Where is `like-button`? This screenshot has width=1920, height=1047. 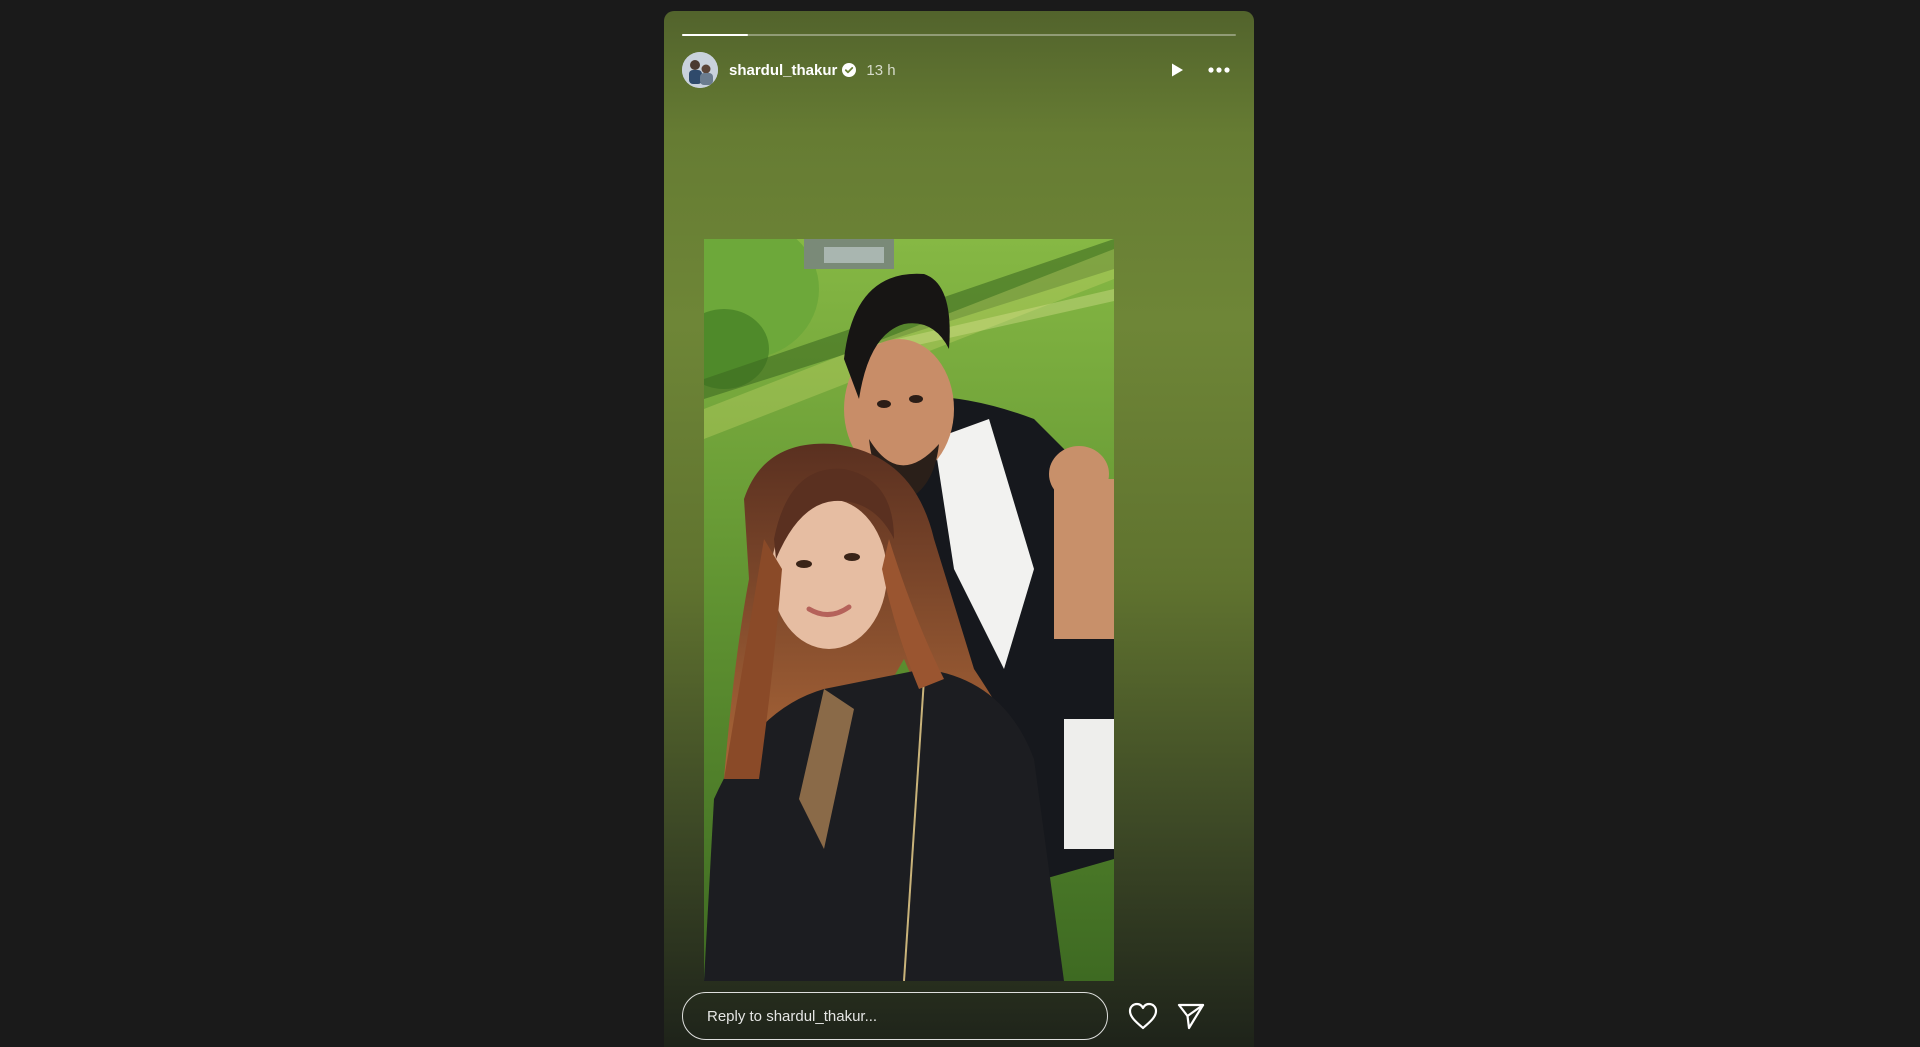
like-button is located at coordinates (1143, 1016).